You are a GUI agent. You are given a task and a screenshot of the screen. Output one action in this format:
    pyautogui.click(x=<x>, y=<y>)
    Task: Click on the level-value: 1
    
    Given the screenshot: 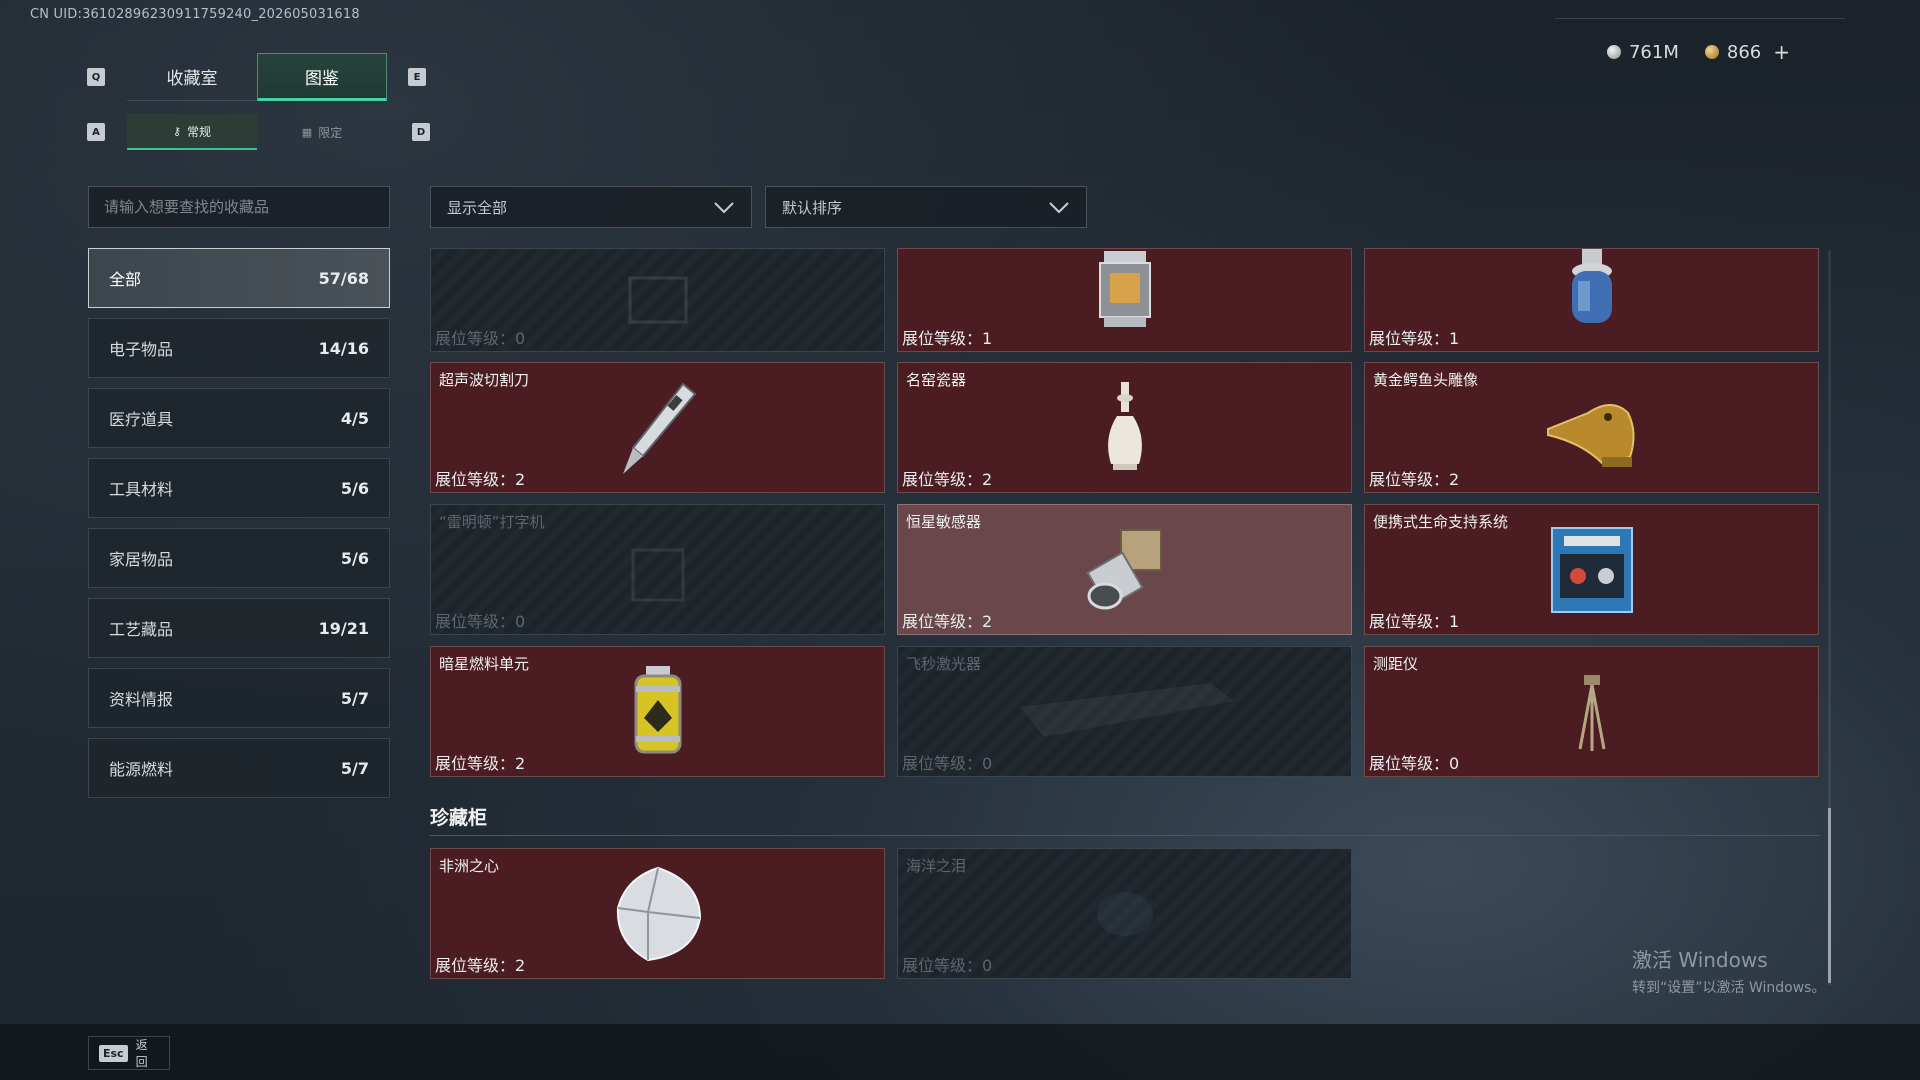 What is the action you would take?
    pyautogui.click(x=987, y=338)
    